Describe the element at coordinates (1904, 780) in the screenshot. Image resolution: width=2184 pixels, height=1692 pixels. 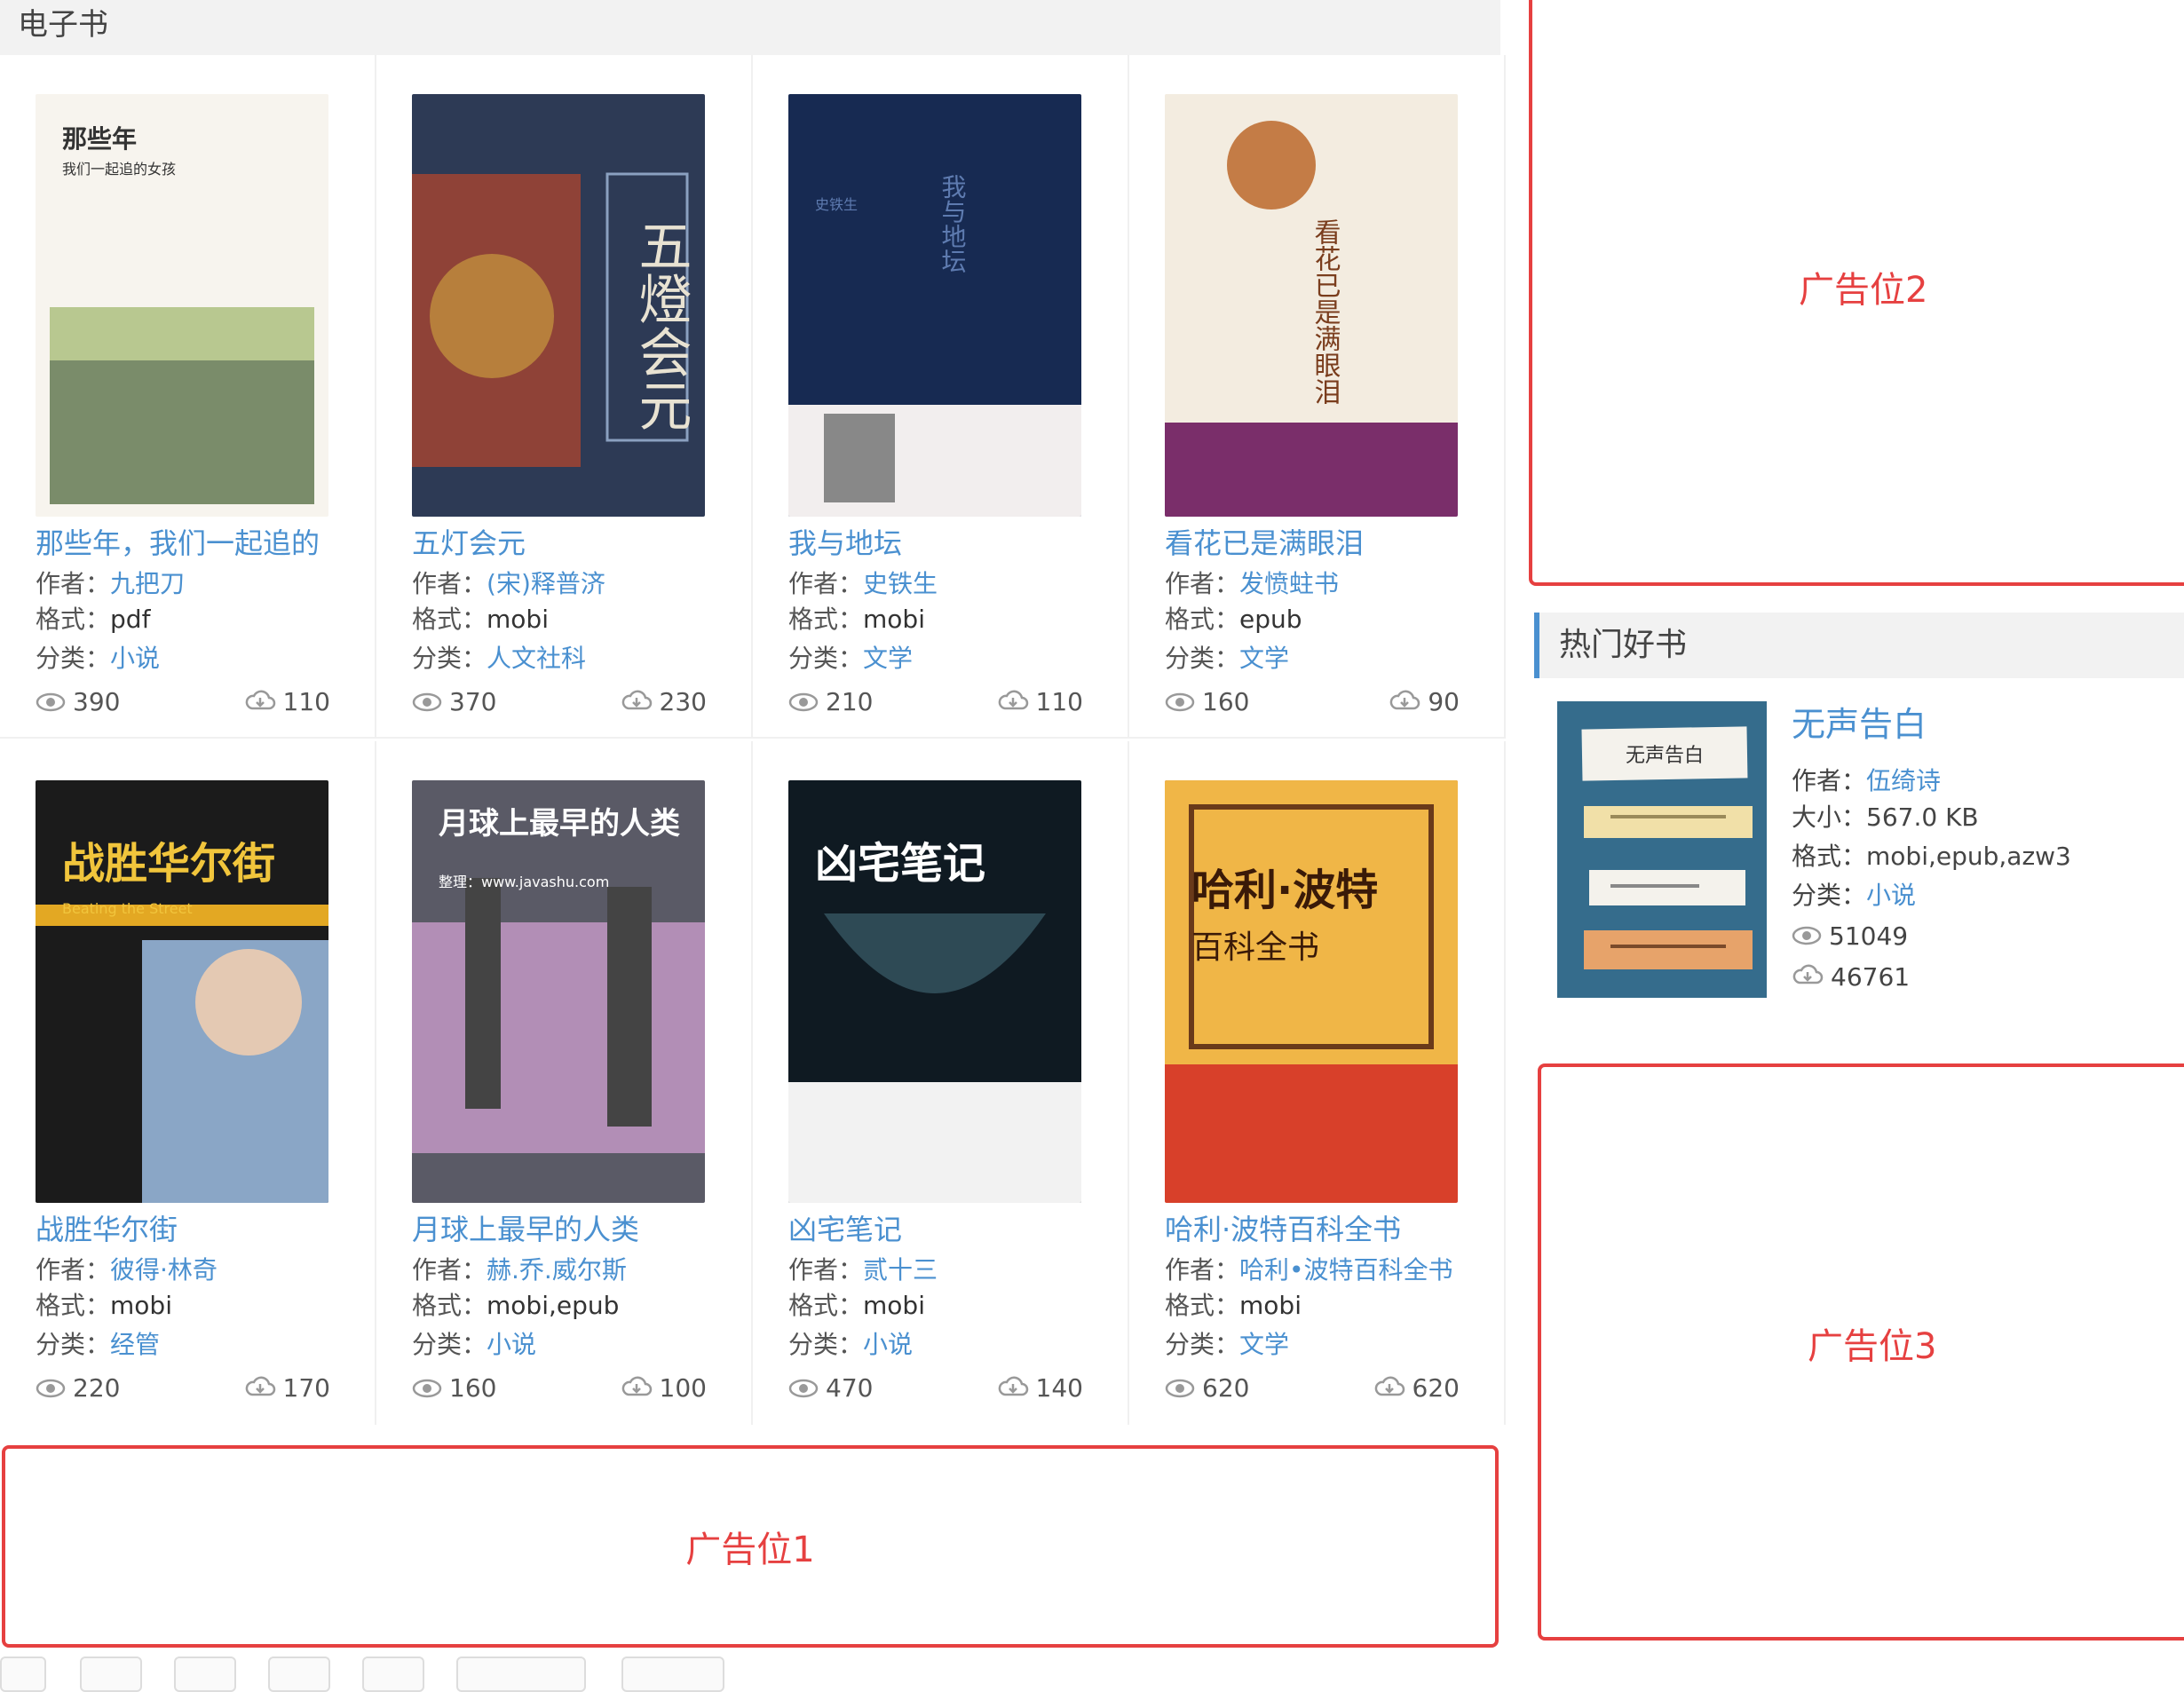
I see `hot-author-link: 伍绮诗` at that location.